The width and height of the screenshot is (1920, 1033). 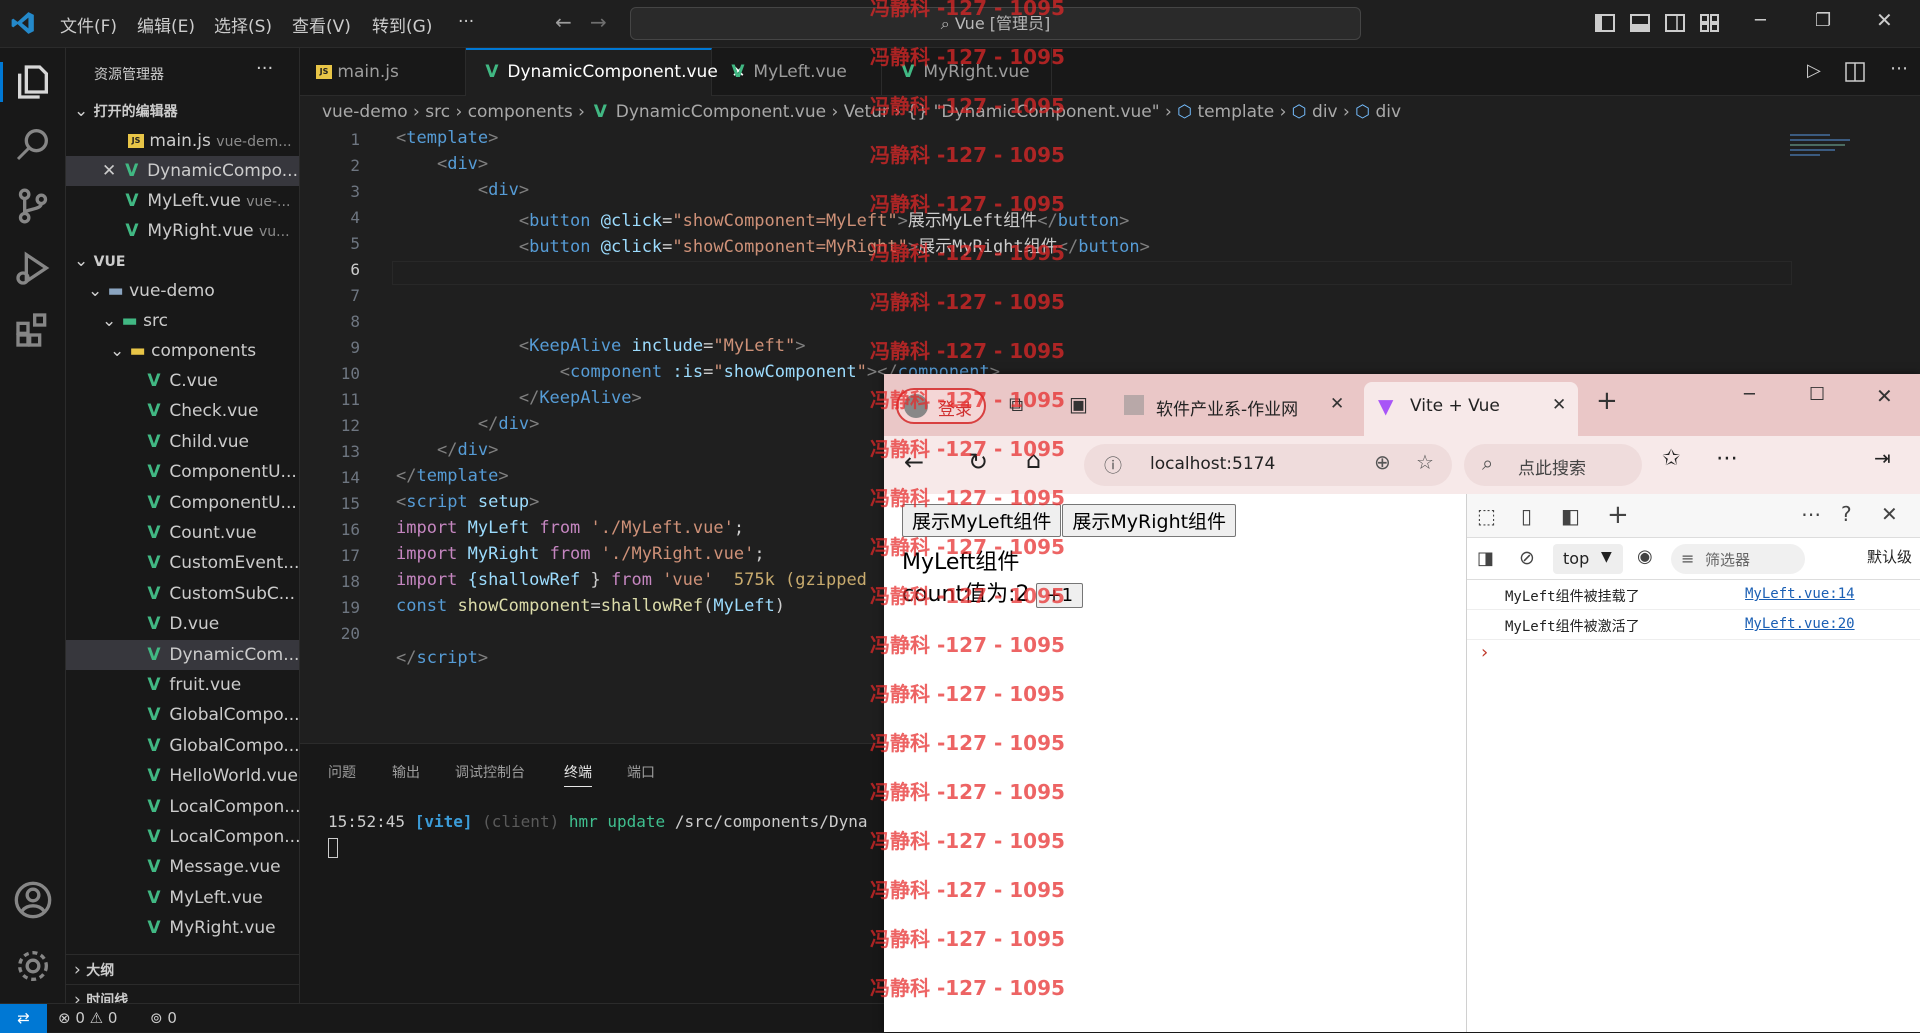 I want to click on split-editor-icon, so click(x=1855, y=72).